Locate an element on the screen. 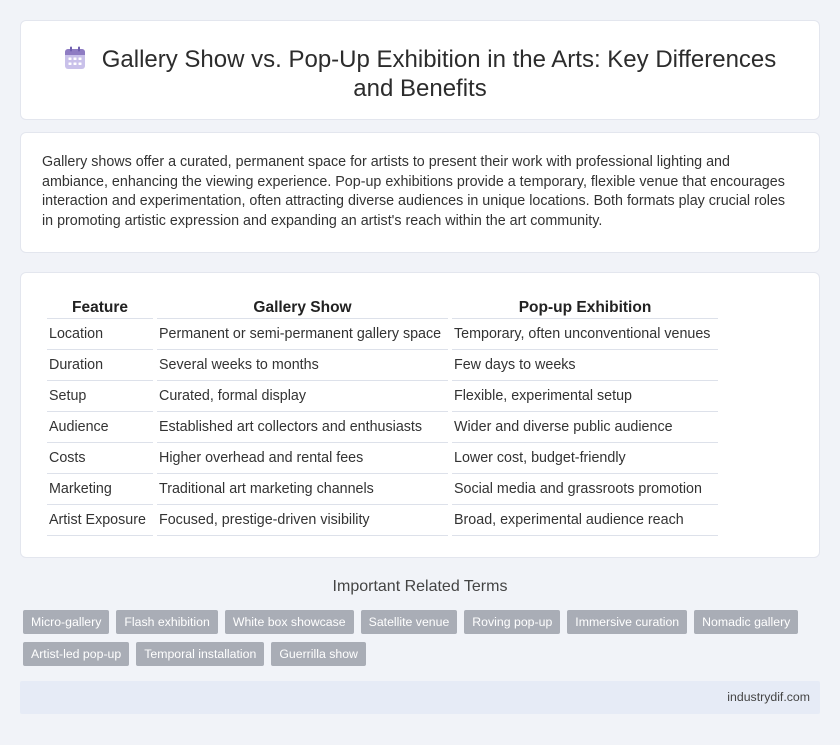  feature-cell: Duration is located at coordinates (100, 365).